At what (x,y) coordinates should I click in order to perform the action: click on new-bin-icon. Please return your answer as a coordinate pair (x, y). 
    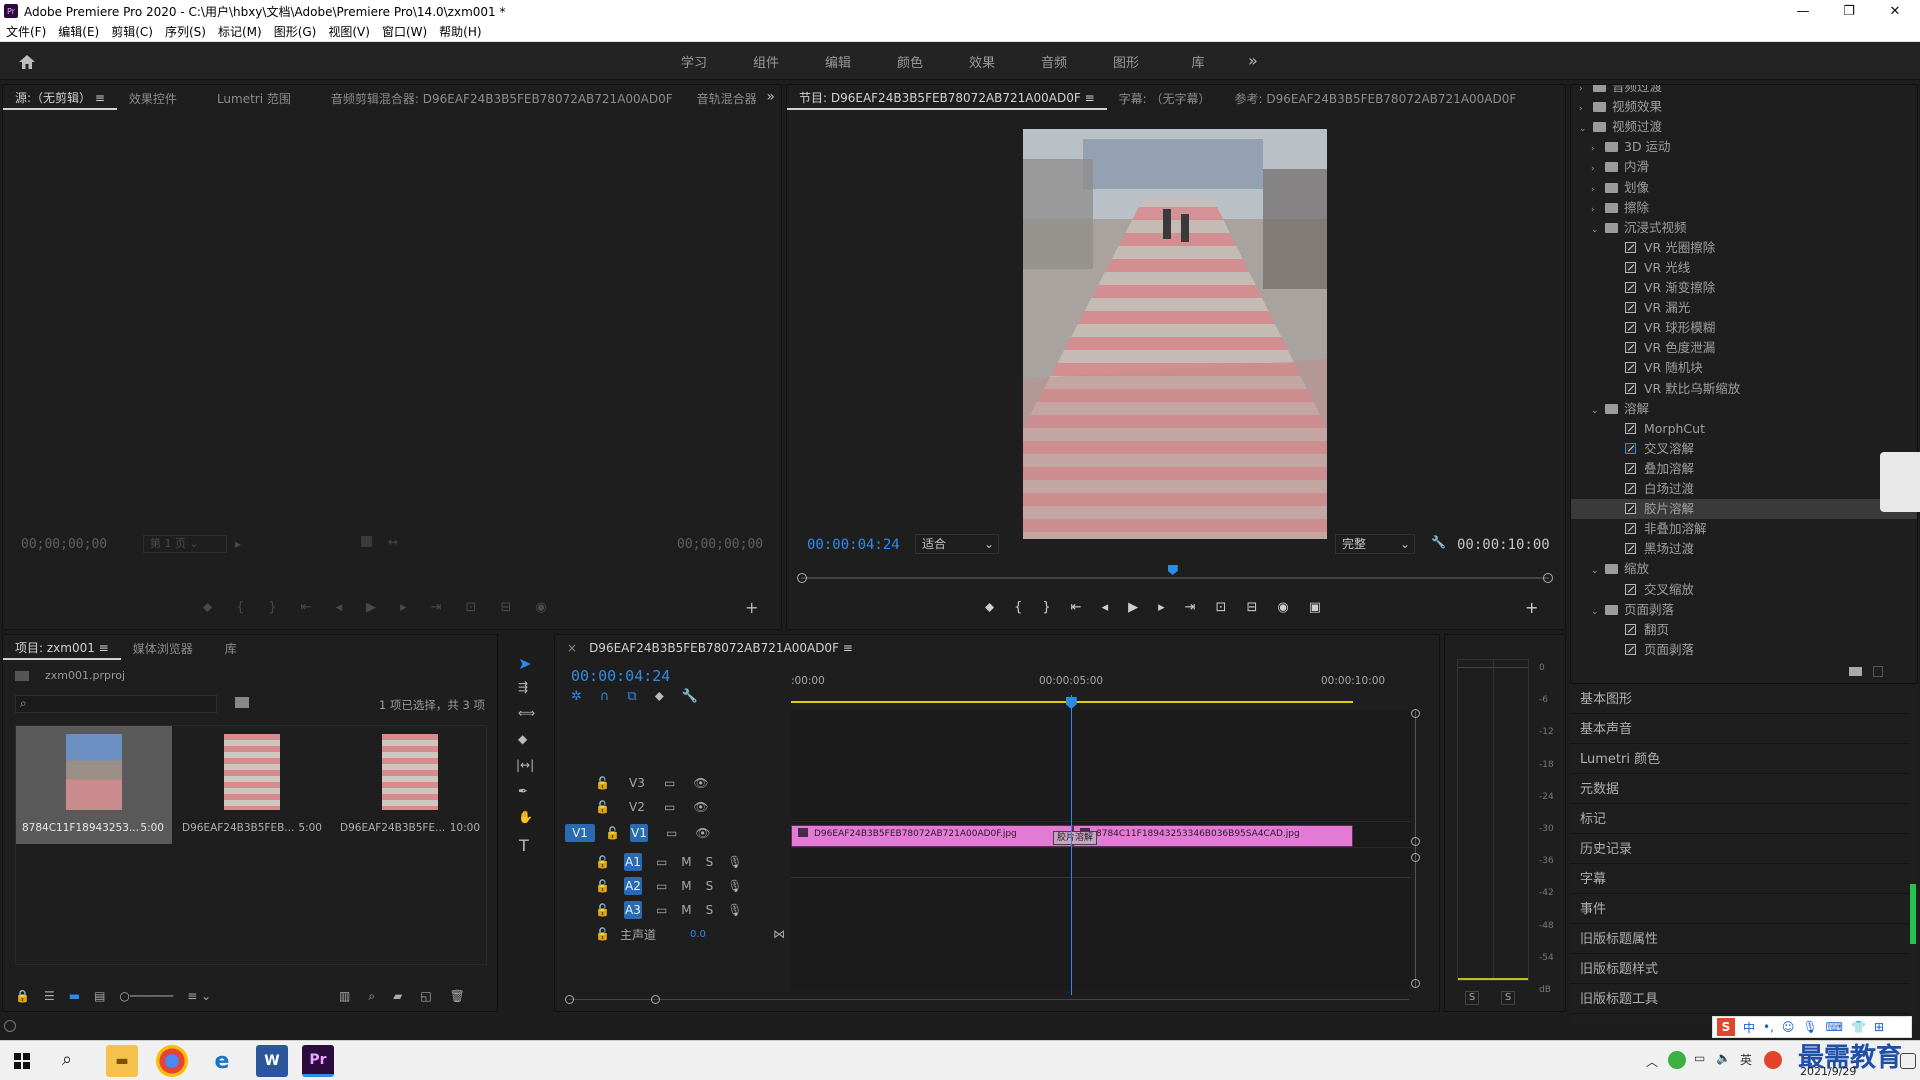
    Looking at the image, I should click on (1855, 671).